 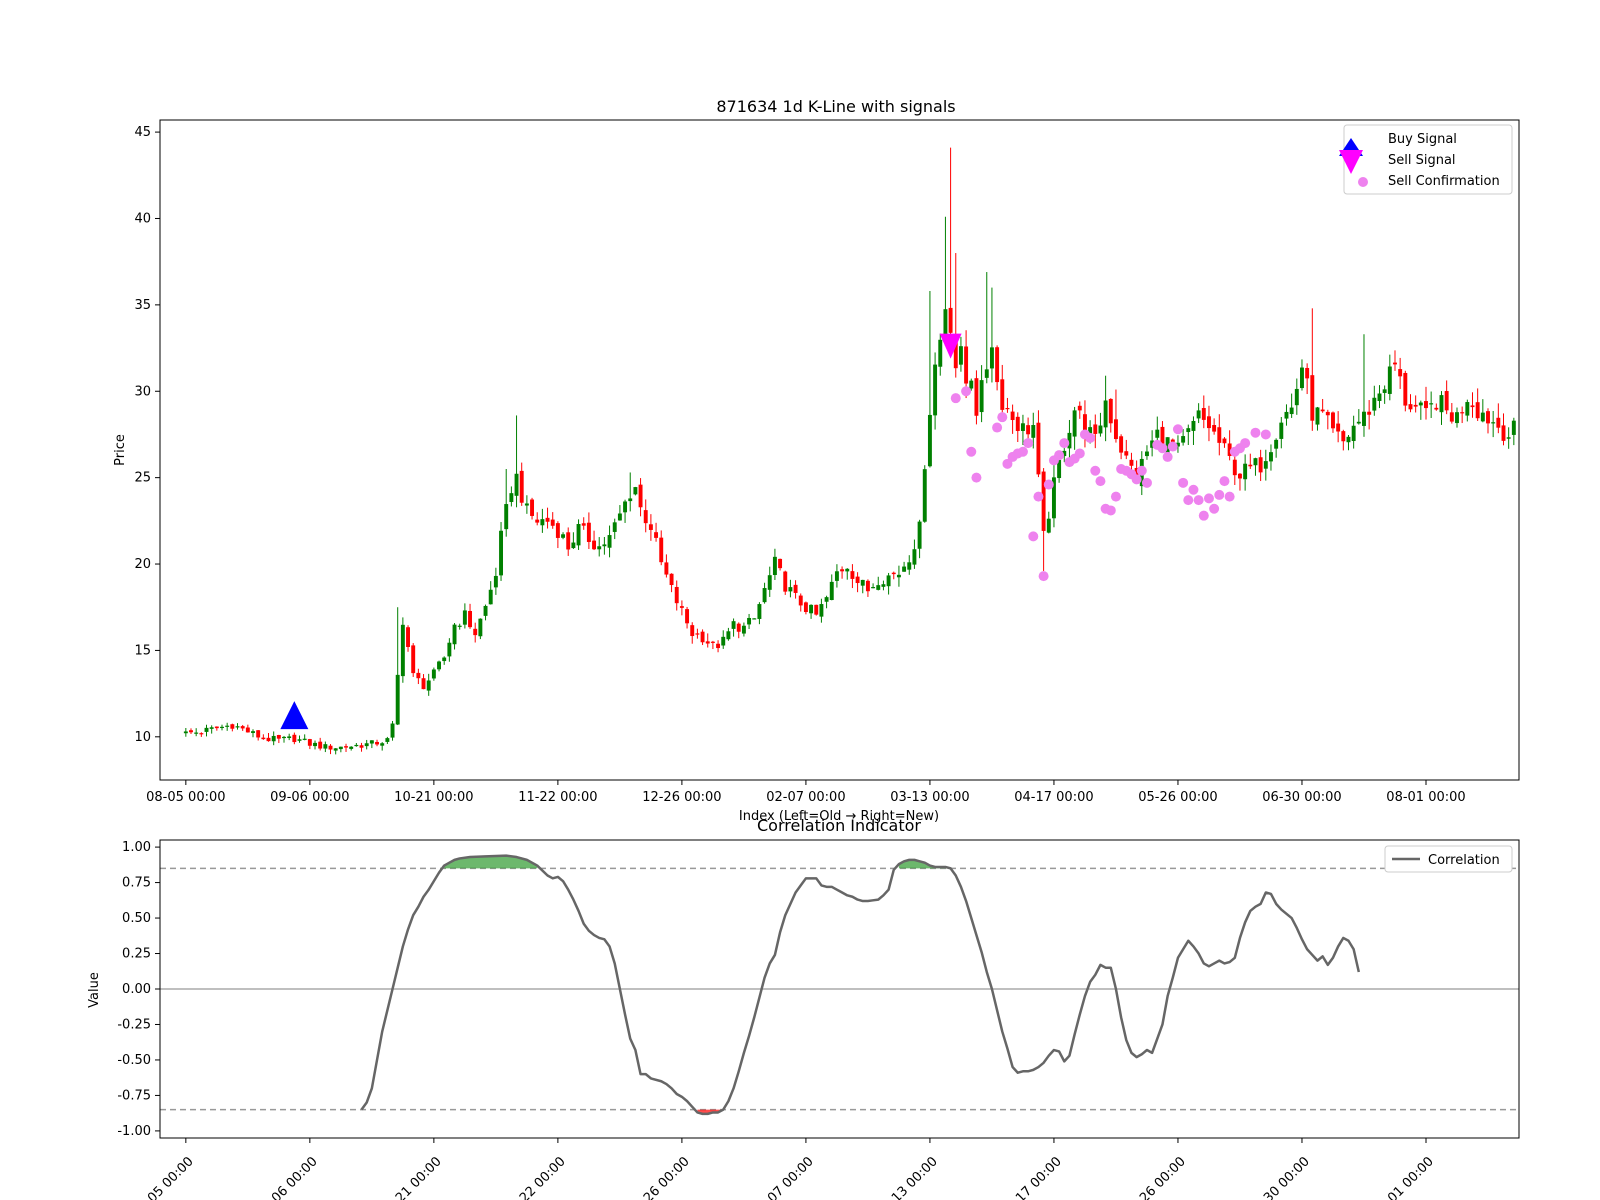 I want to click on legend-sell-confirmation: Sell Confirmation, so click(x=1444, y=181).